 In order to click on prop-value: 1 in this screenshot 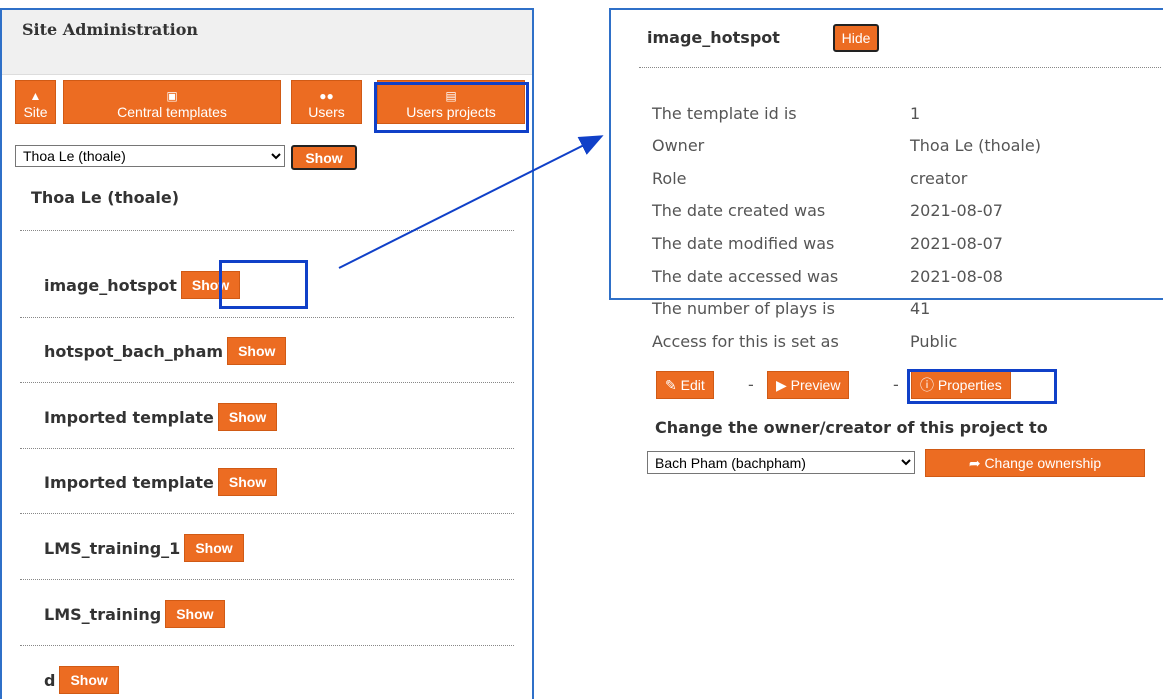, I will do `click(915, 113)`.